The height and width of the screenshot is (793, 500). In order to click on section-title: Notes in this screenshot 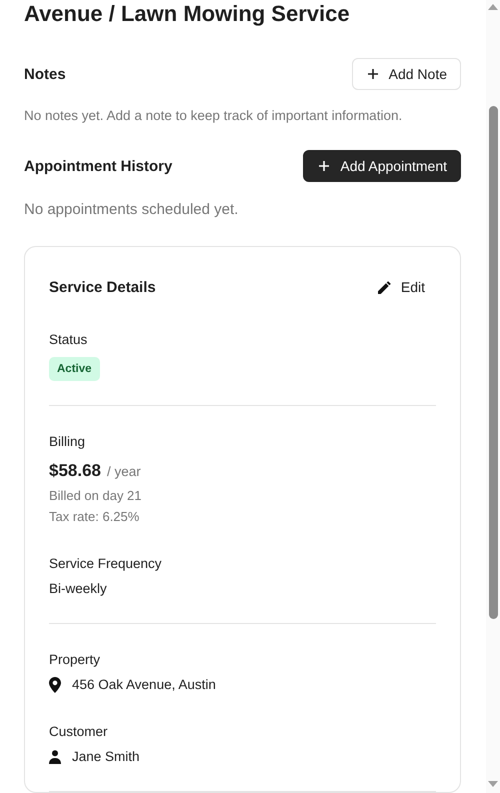, I will do `click(45, 74)`.